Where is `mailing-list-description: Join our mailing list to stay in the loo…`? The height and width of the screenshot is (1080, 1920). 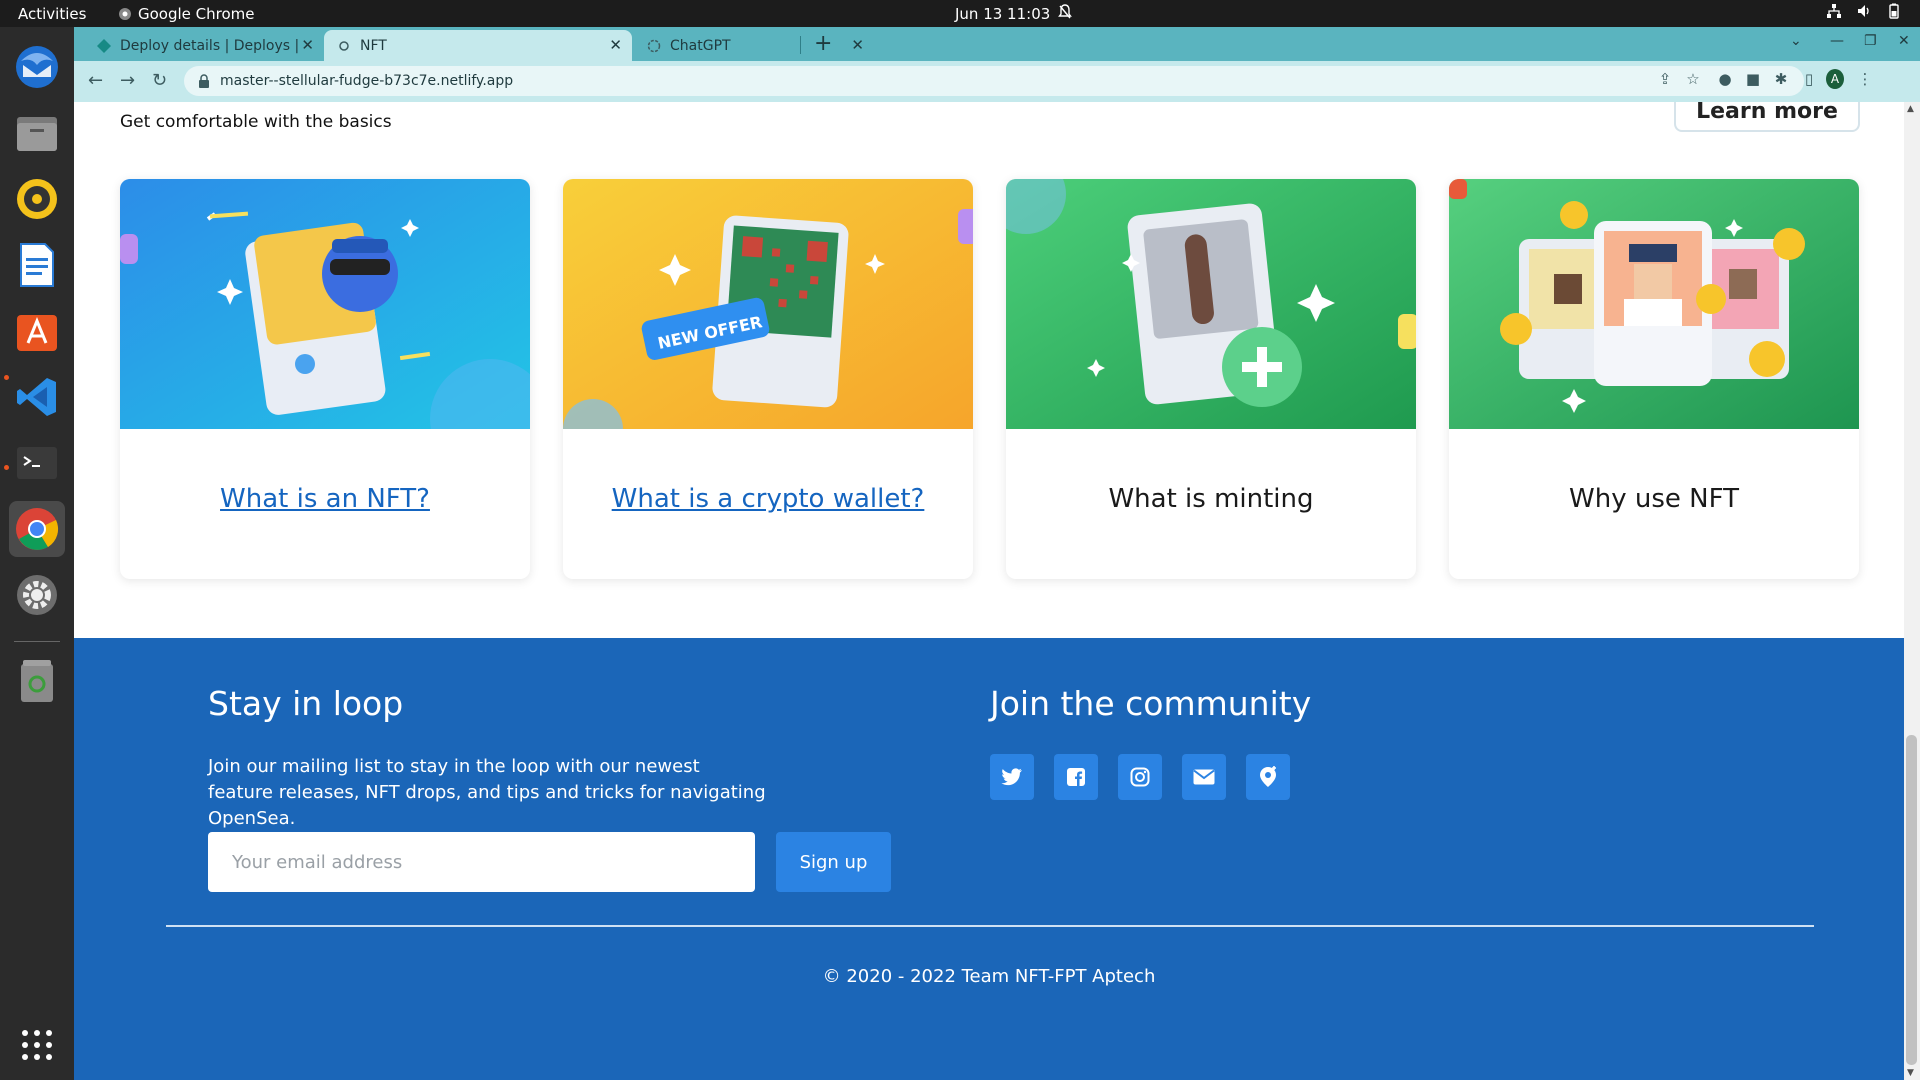 mailing-list-description: Join our mailing list to stay in the loo… is located at coordinates (487, 792).